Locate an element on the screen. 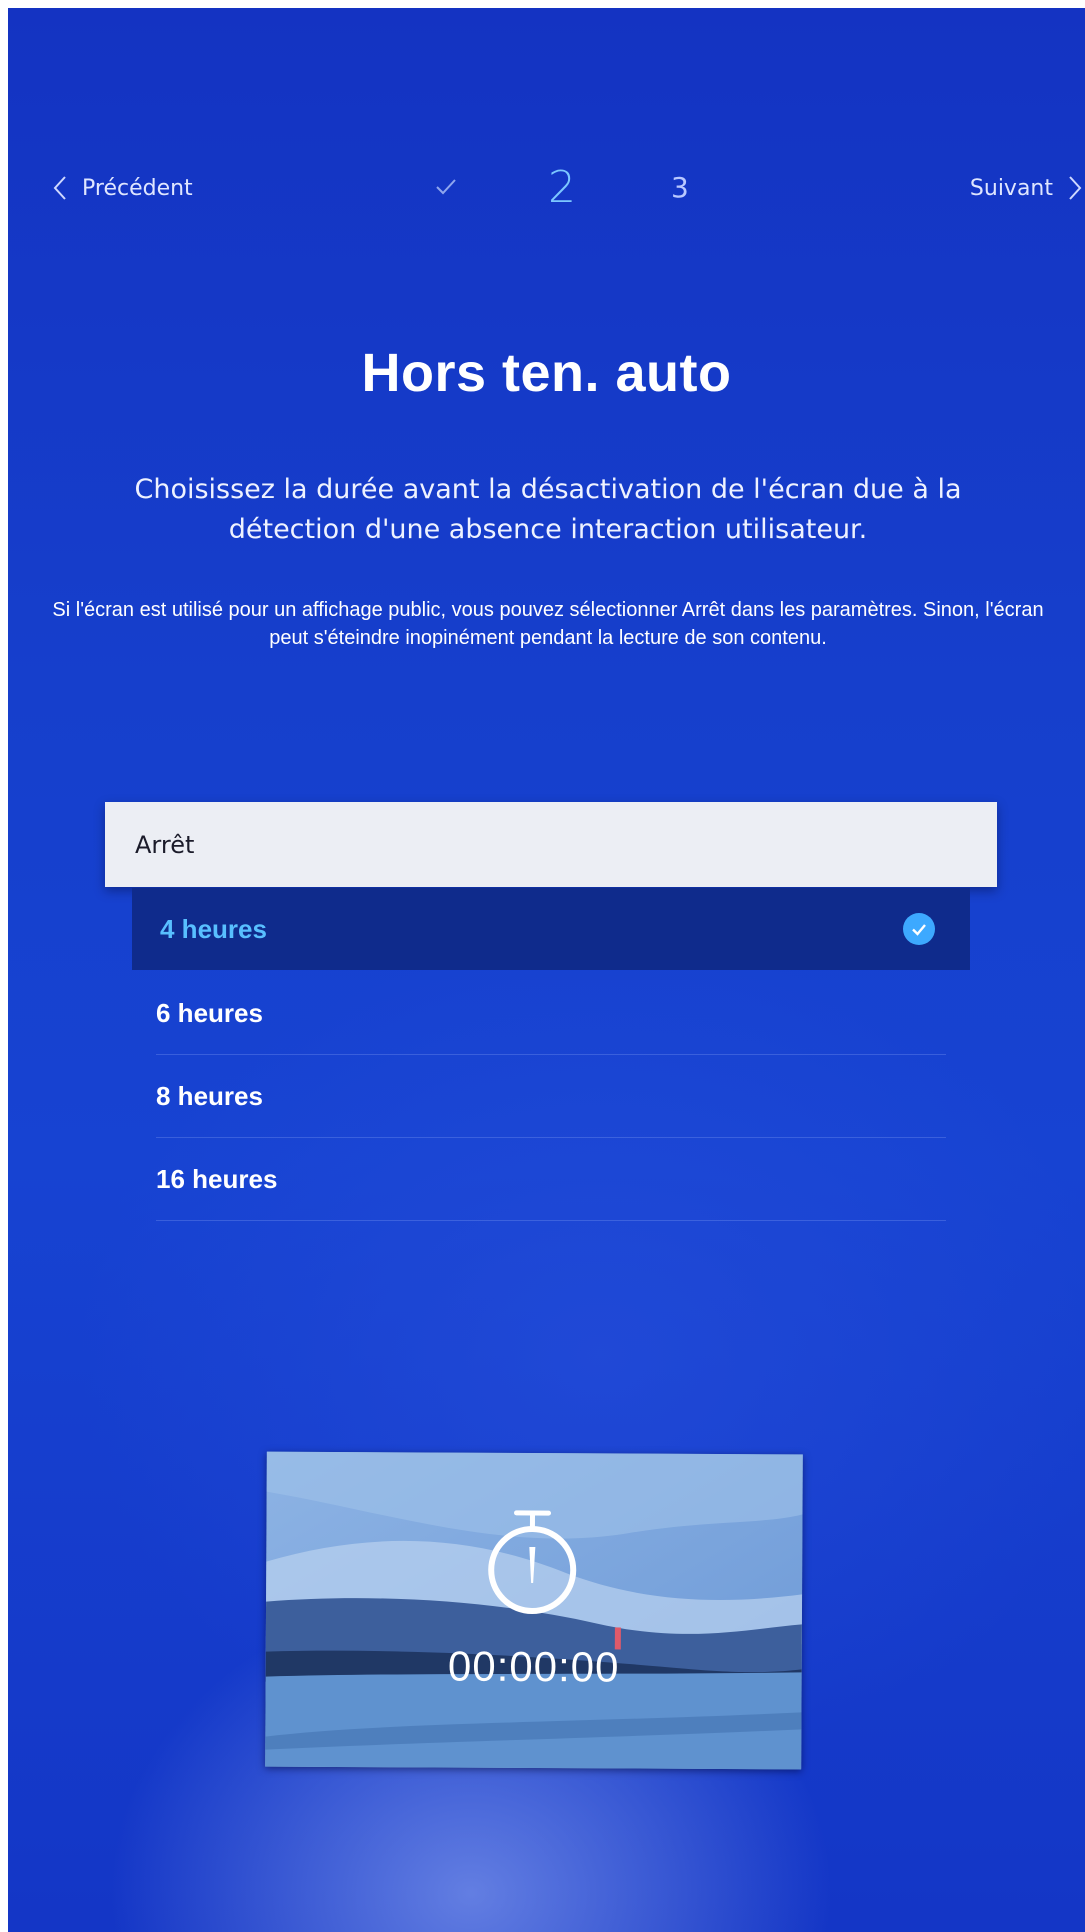 Image resolution: width=1085 pixels, height=1932 pixels. check-icon is located at coordinates (446, 187).